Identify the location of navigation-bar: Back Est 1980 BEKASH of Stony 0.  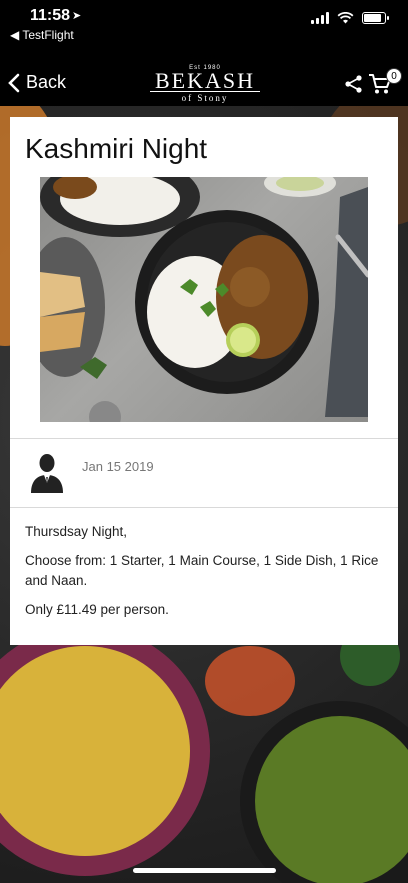
(204, 78).